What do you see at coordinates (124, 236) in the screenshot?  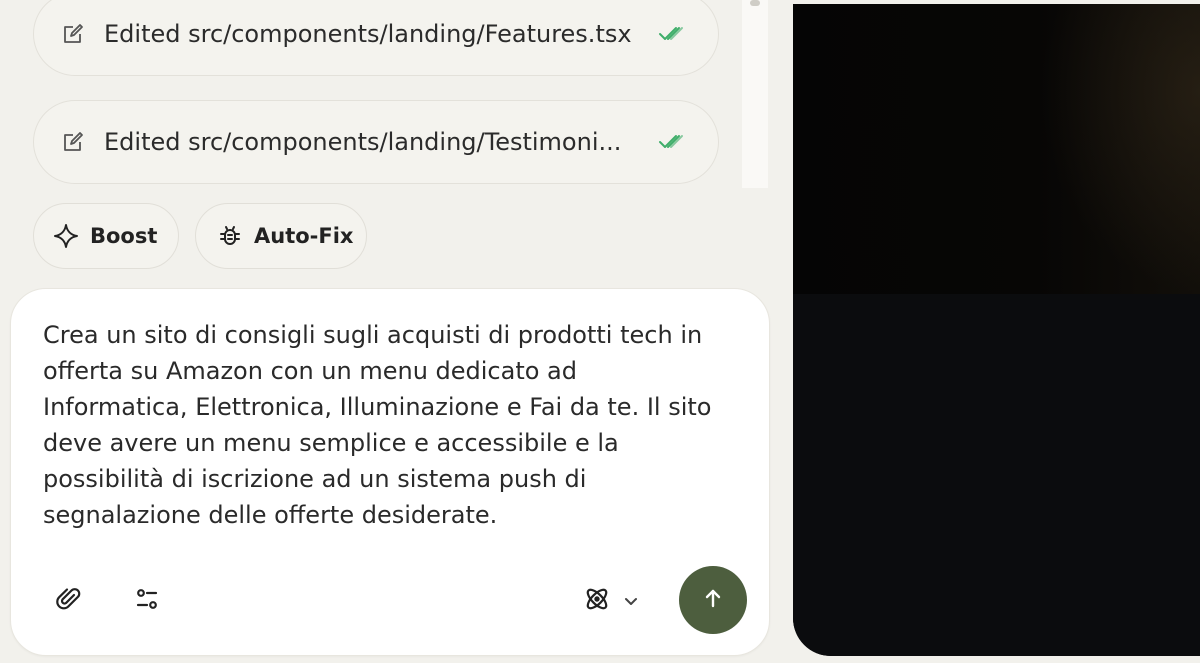 I see `boost-label: Boost` at bounding box center [124, 236].